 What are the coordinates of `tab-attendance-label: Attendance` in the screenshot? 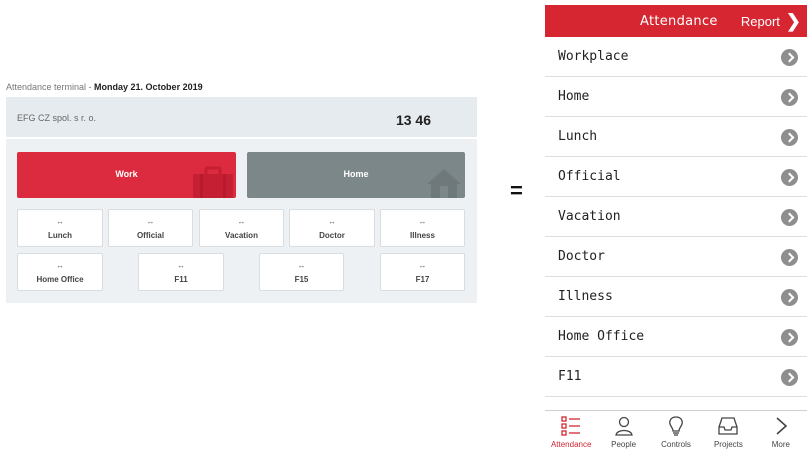 It's located at (571, 444).